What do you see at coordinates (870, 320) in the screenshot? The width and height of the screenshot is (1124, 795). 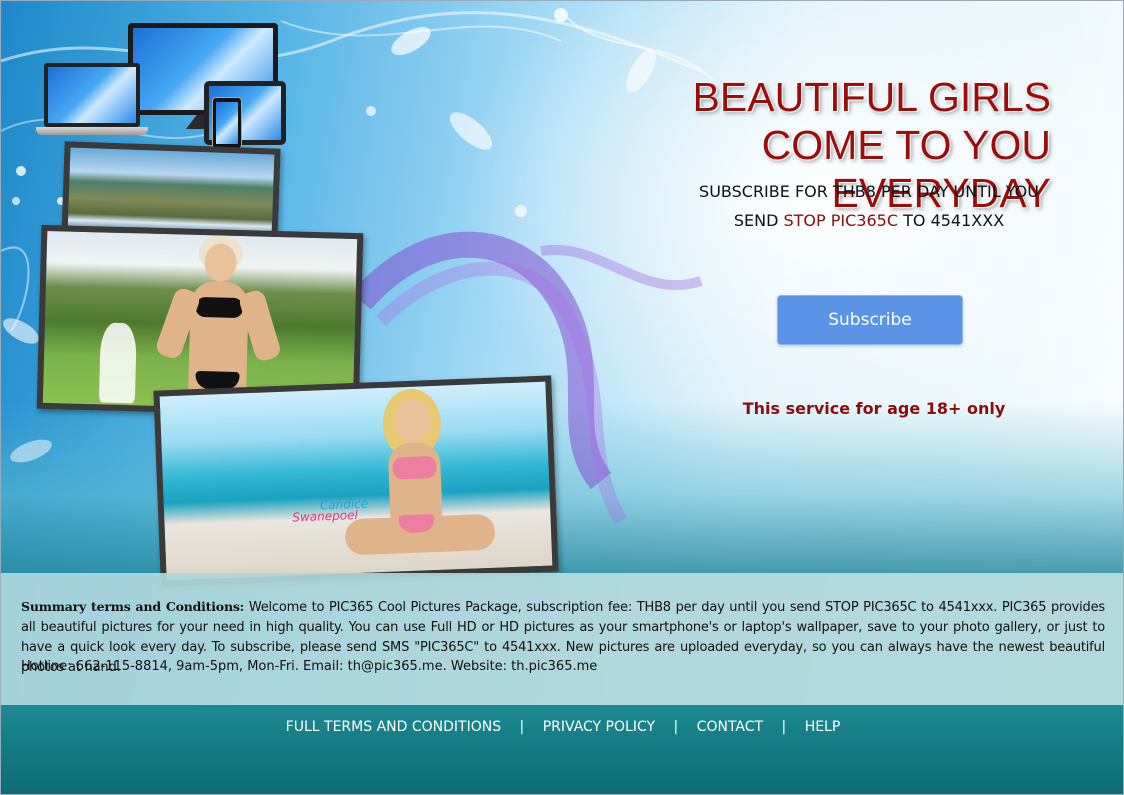 I see `subscribe-button: Subscribe` at bounding box center [870, 320].